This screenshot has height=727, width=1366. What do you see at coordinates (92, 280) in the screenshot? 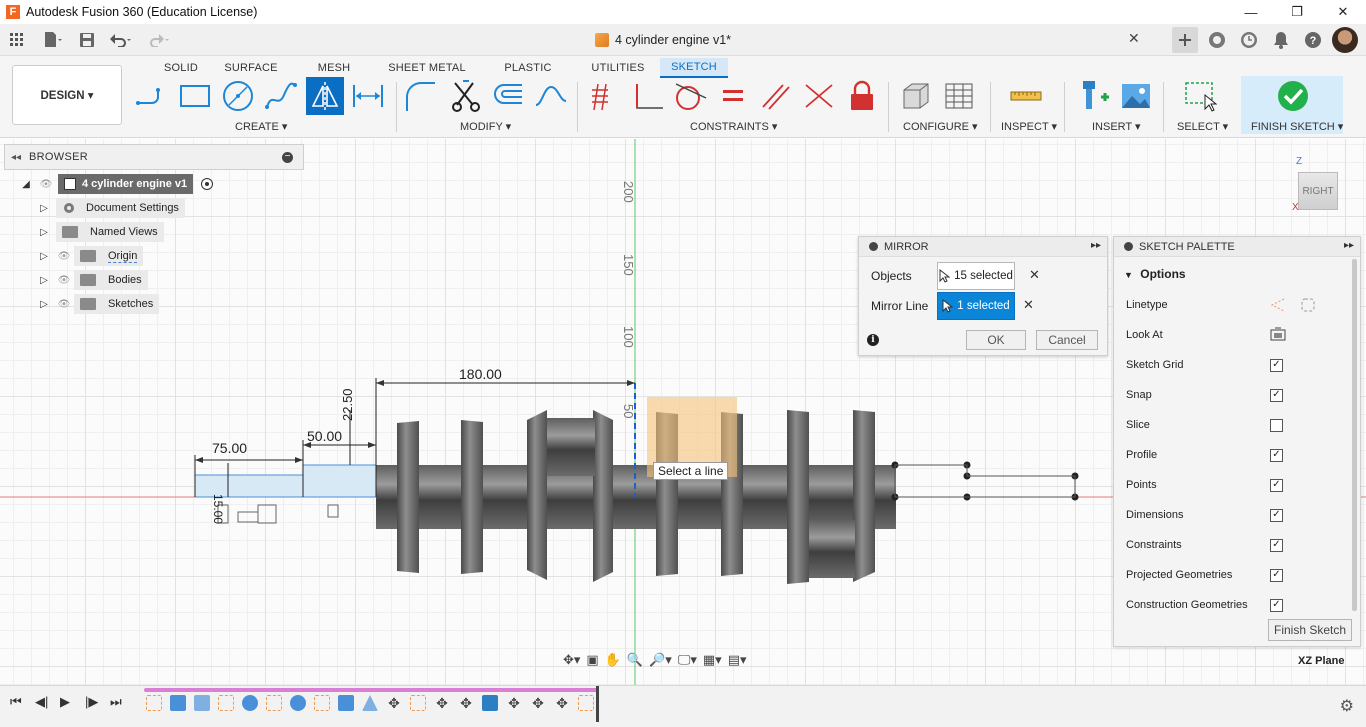
I see `browser-item-bodies: ▷ 👁 Bodies` at bounding box center [92, 280].